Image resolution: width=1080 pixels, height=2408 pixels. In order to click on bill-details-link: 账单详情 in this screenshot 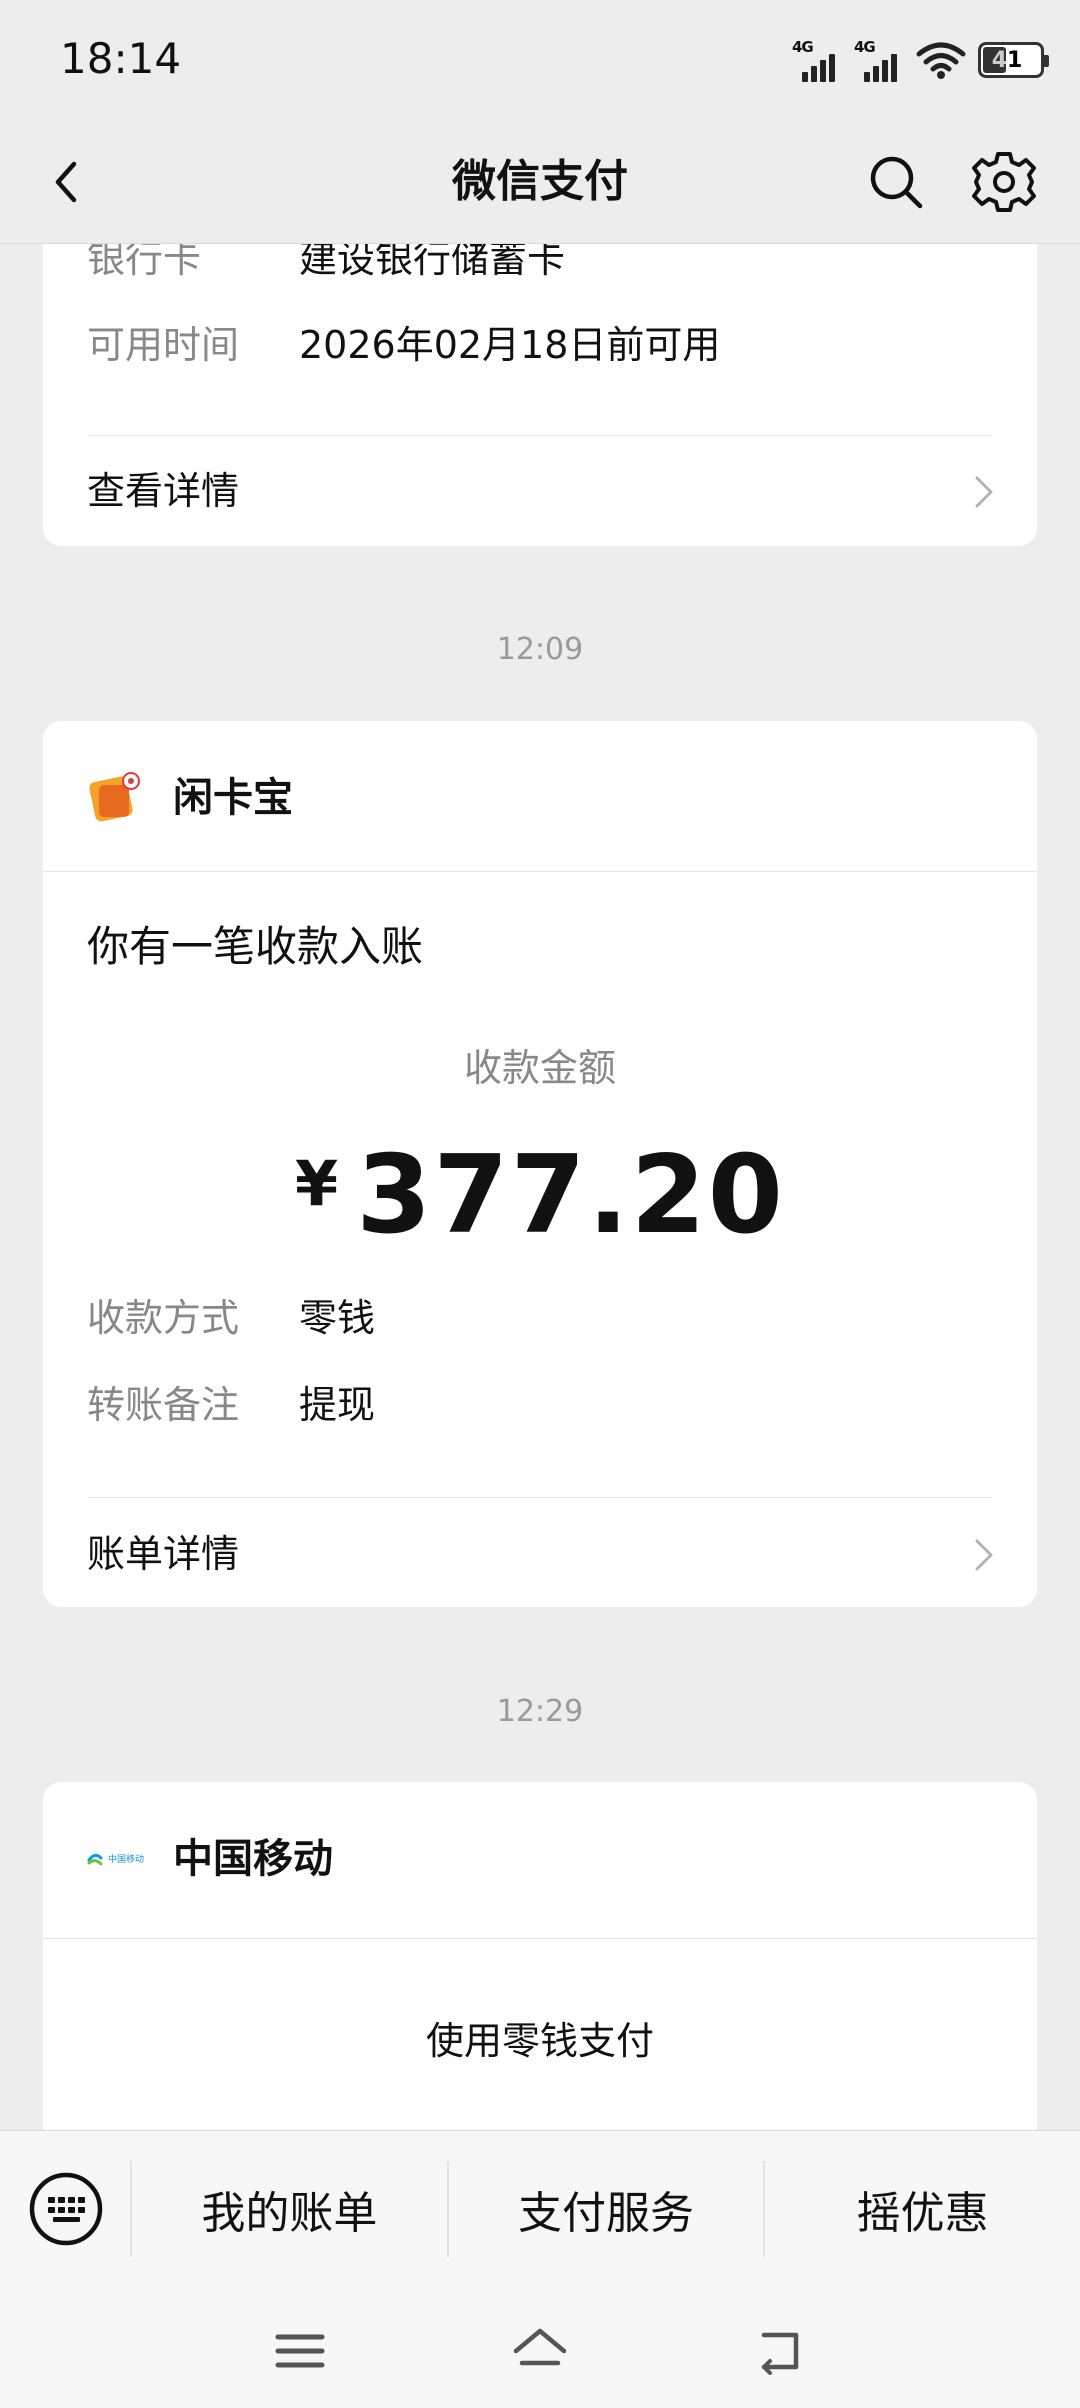, I will do `click(542, 1554)`.